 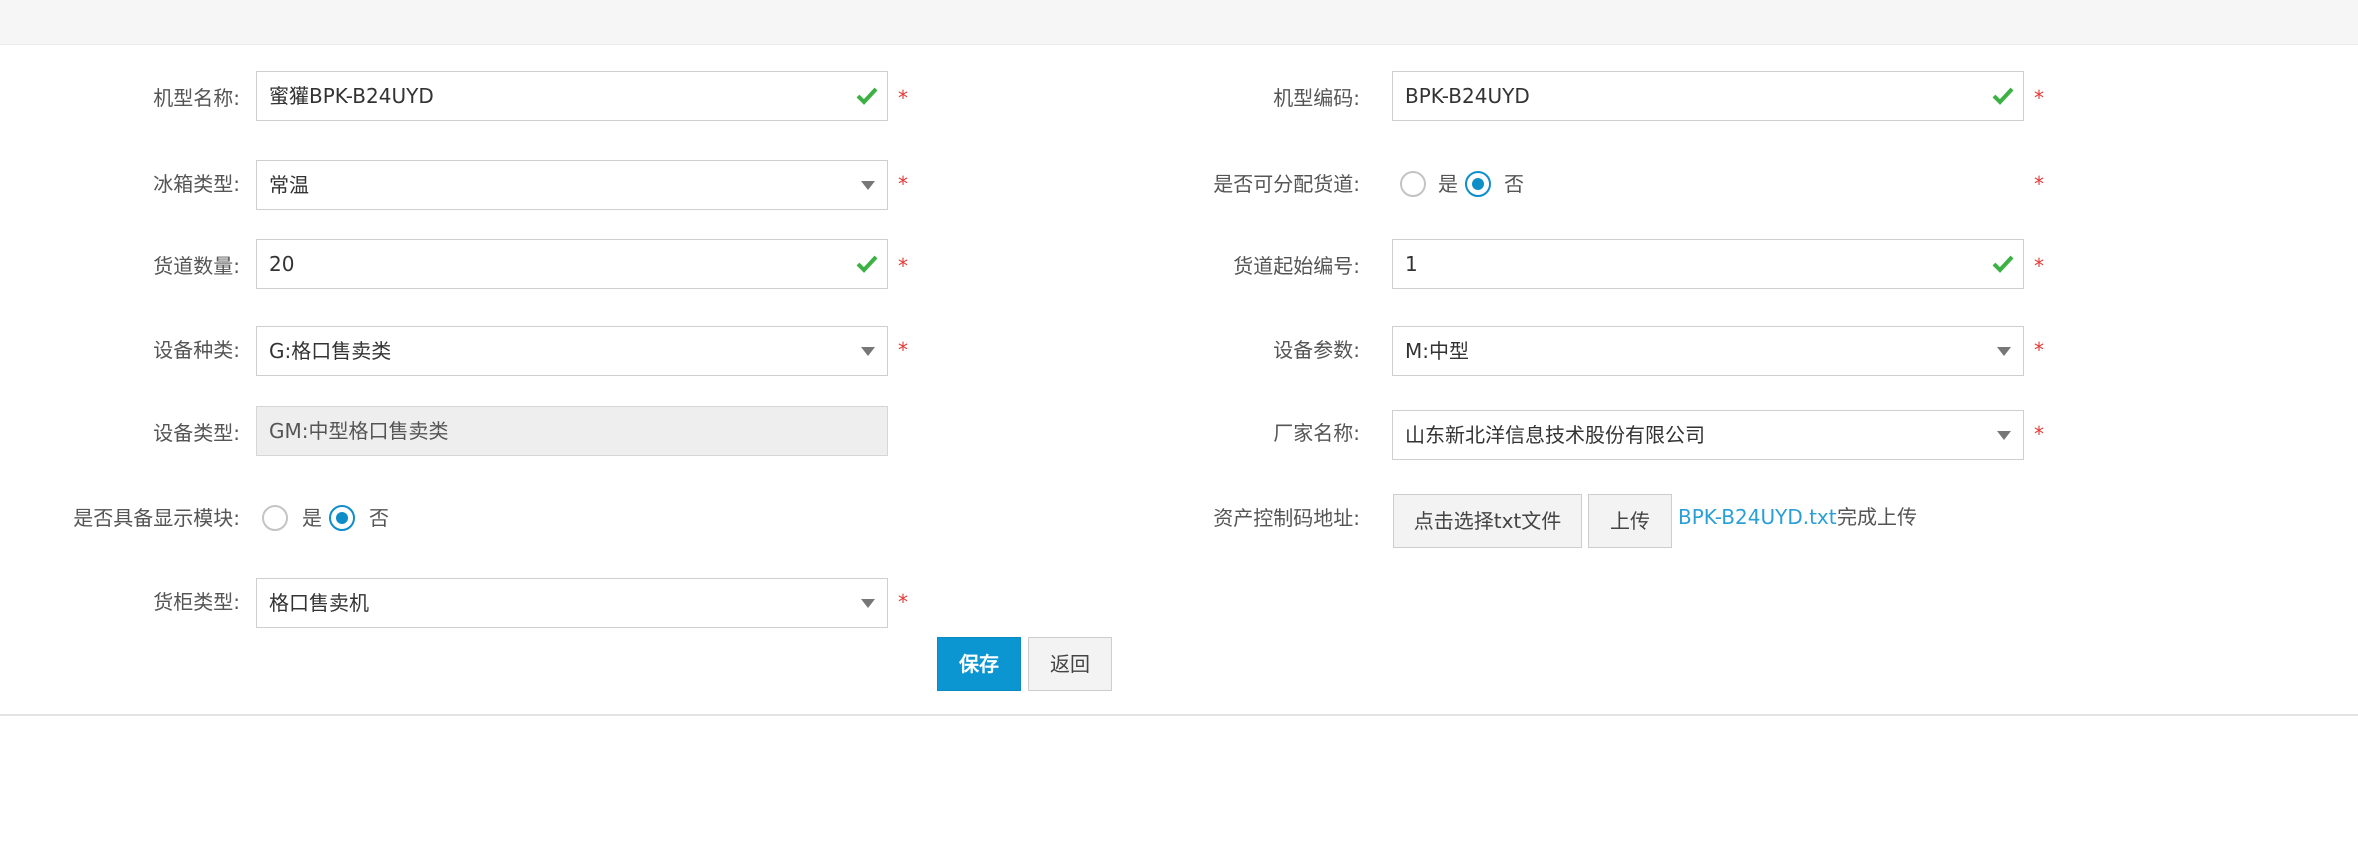 What do you see at coordinates (1411, 264) in the screenshot?
I see `lane-start-no-value: 1` at bounding box center [1411, 264].